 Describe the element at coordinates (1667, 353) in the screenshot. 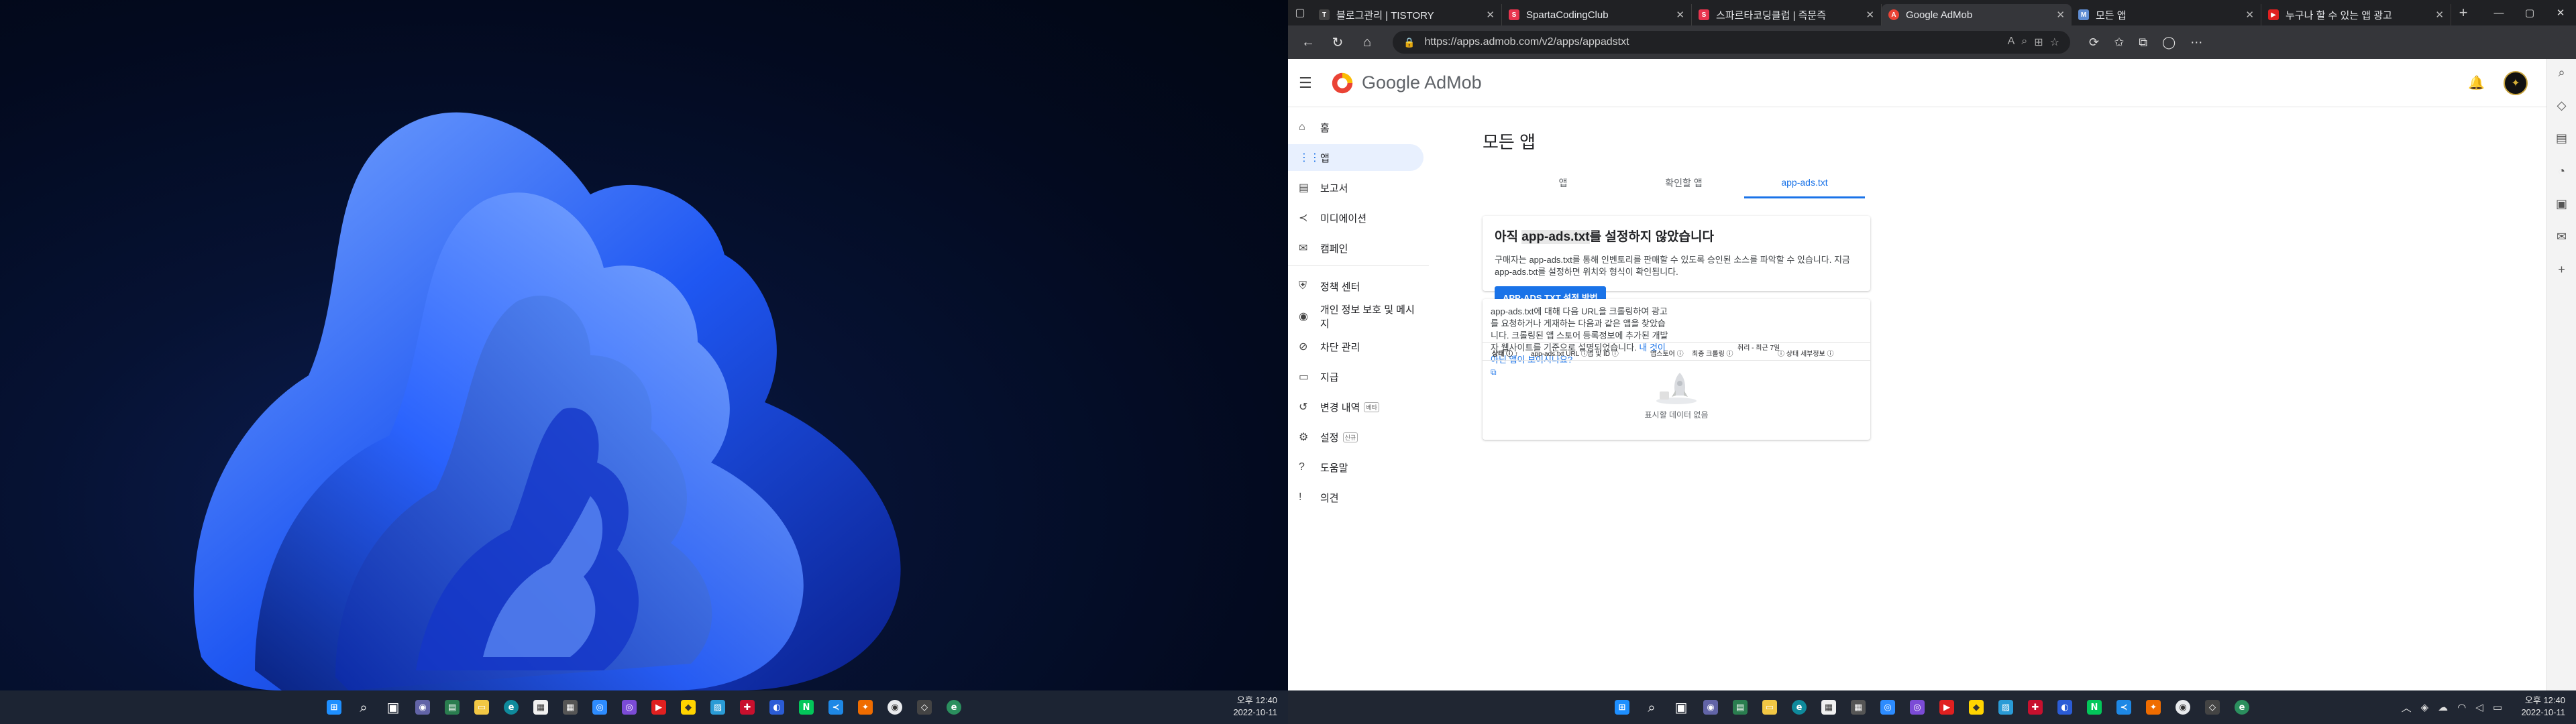

I see `col-app-store: 앱스토어 ⓘ` at that location.